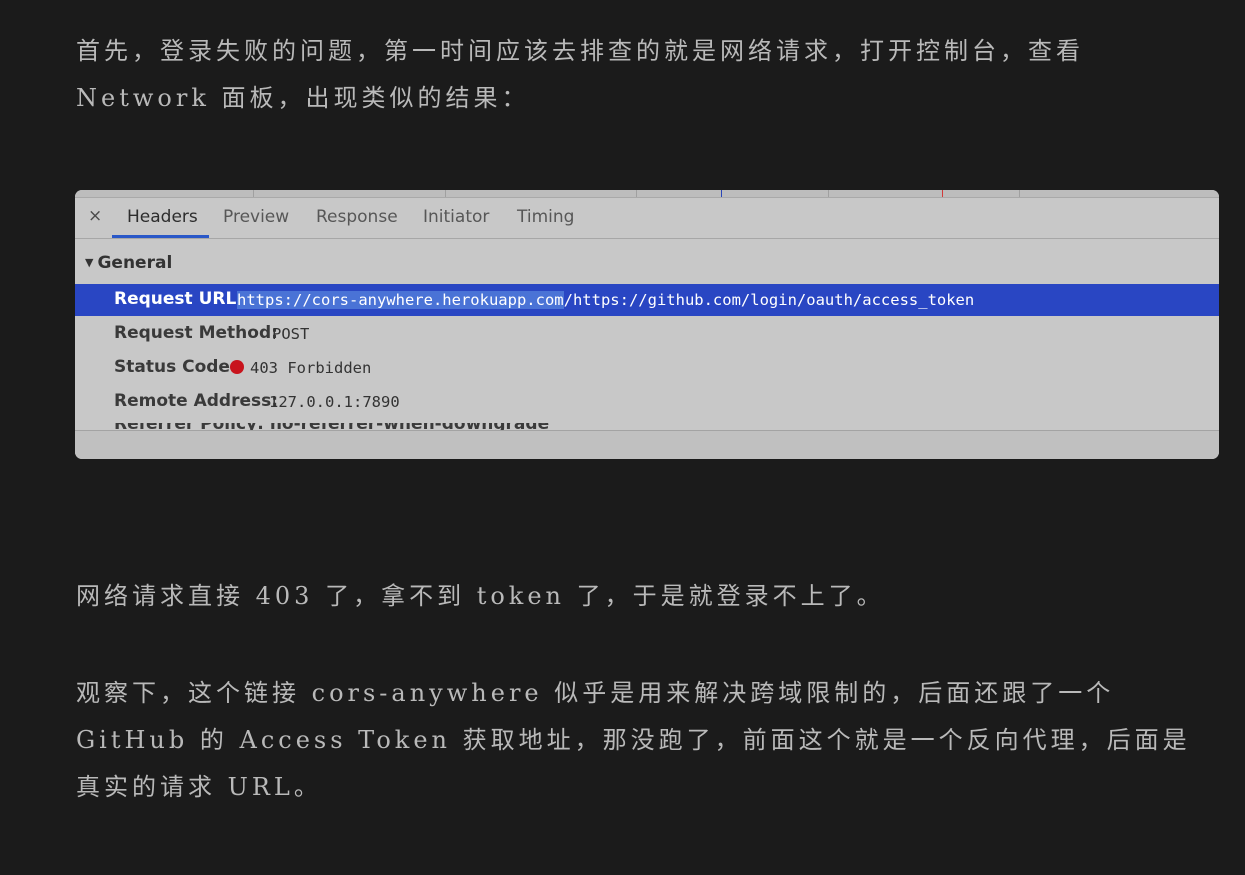  What do you see at coordinates (647, 368) in the screenshot?
I see `header-row-status-code: Status Code: 403 Forbidden` at bounding box center [647, 368].